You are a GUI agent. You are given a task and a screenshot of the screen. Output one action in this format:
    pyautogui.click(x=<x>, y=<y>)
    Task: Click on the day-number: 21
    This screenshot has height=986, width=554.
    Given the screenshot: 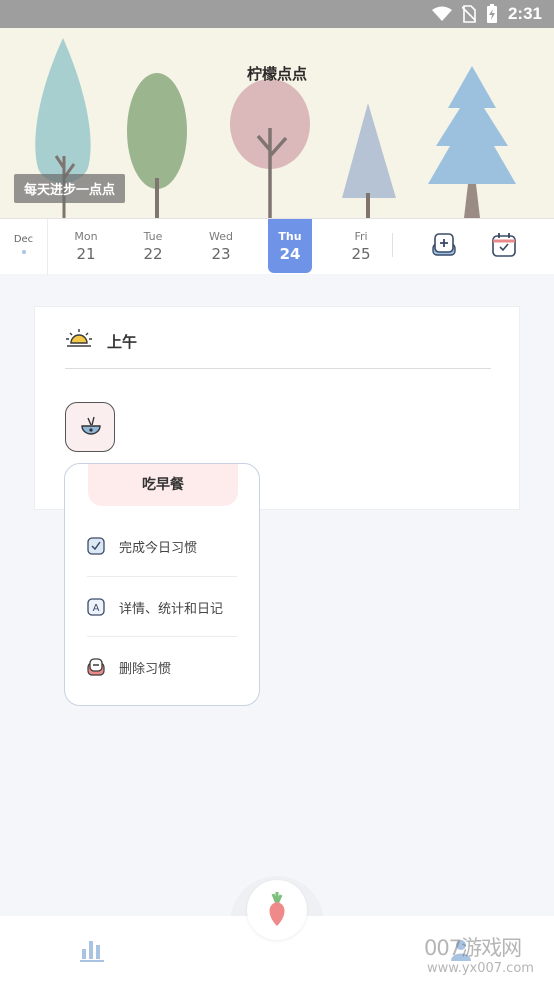 What is the action you would take?
    pyautogui.click(x=86, y=254)
    